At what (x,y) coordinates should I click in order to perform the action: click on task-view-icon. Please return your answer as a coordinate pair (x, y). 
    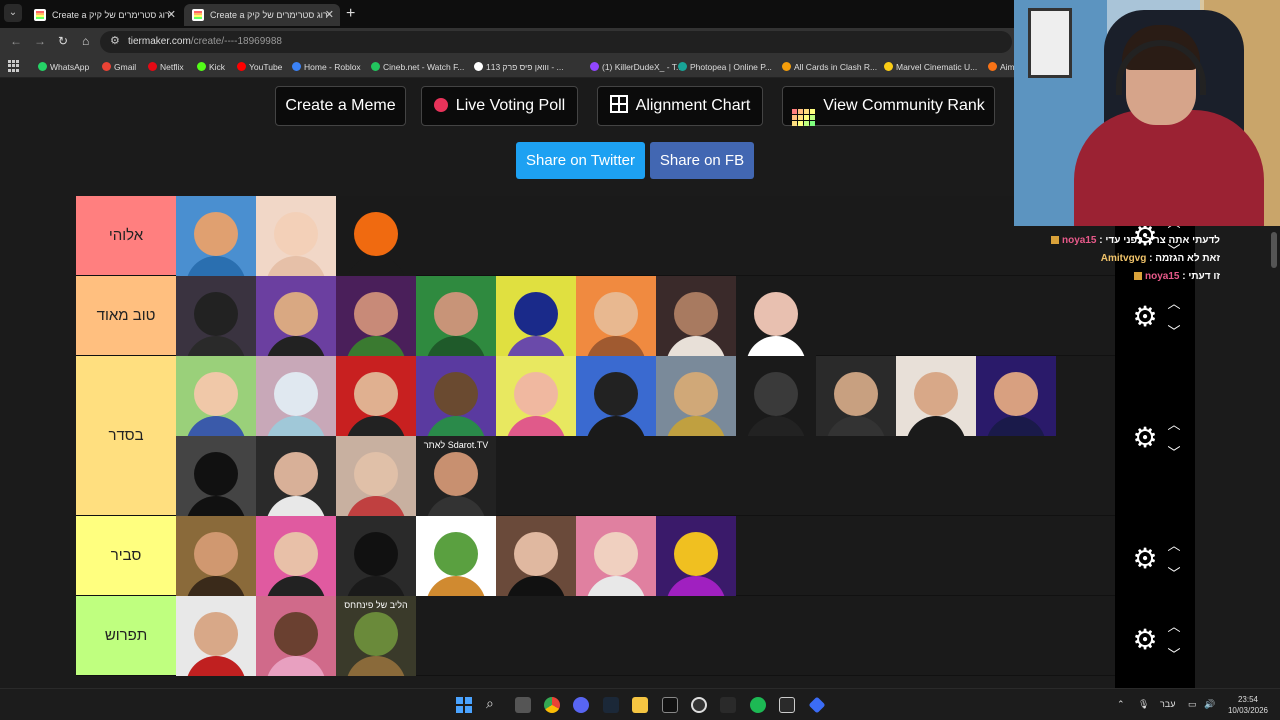
    Looking at the image, I should click on (523, 705).